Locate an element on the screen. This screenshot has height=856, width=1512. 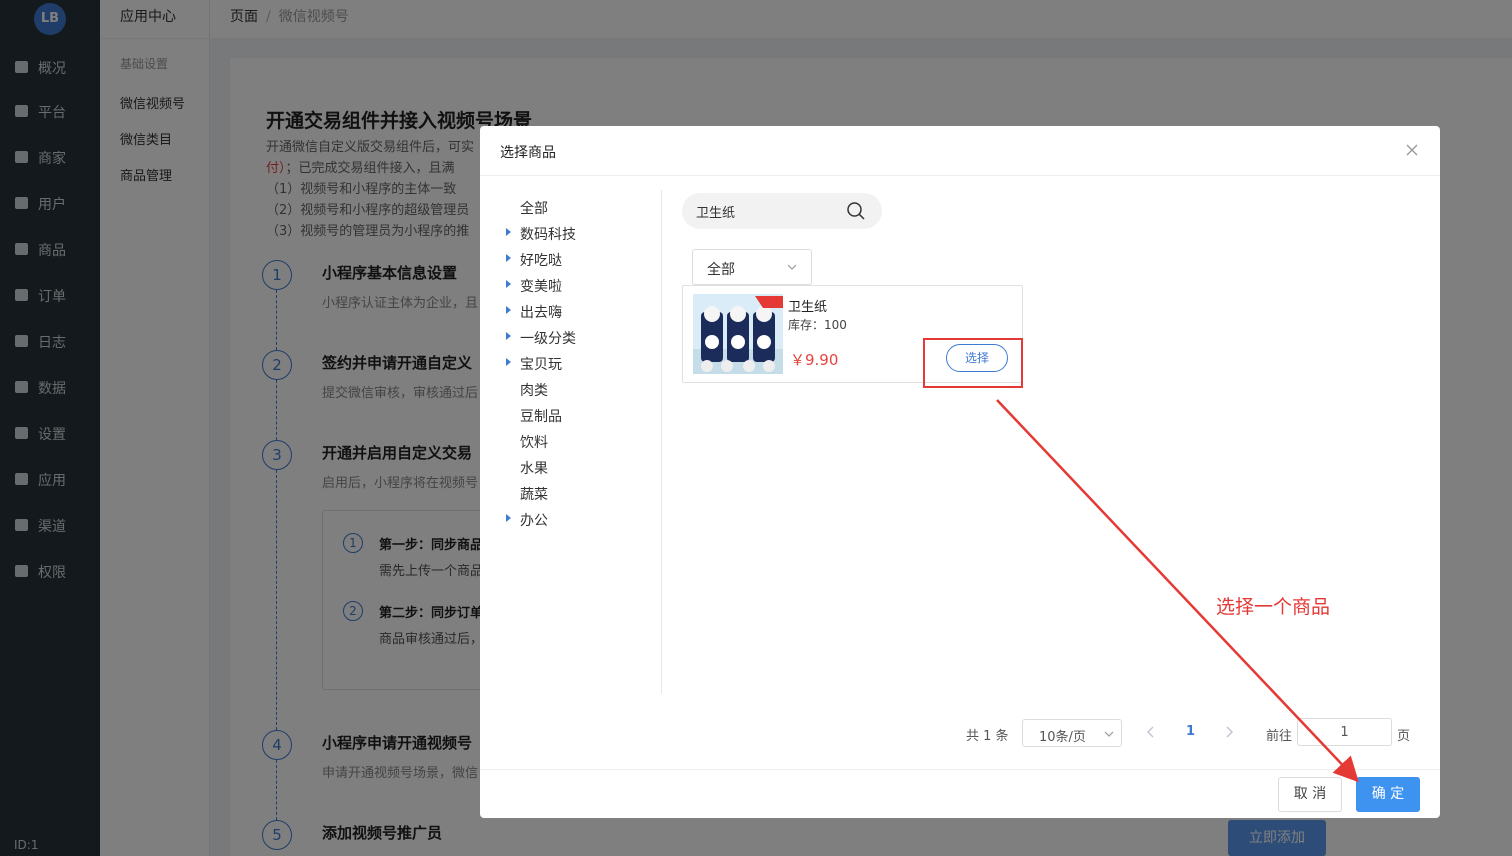
category-item: 水果 is located at coordinates (580, 467).